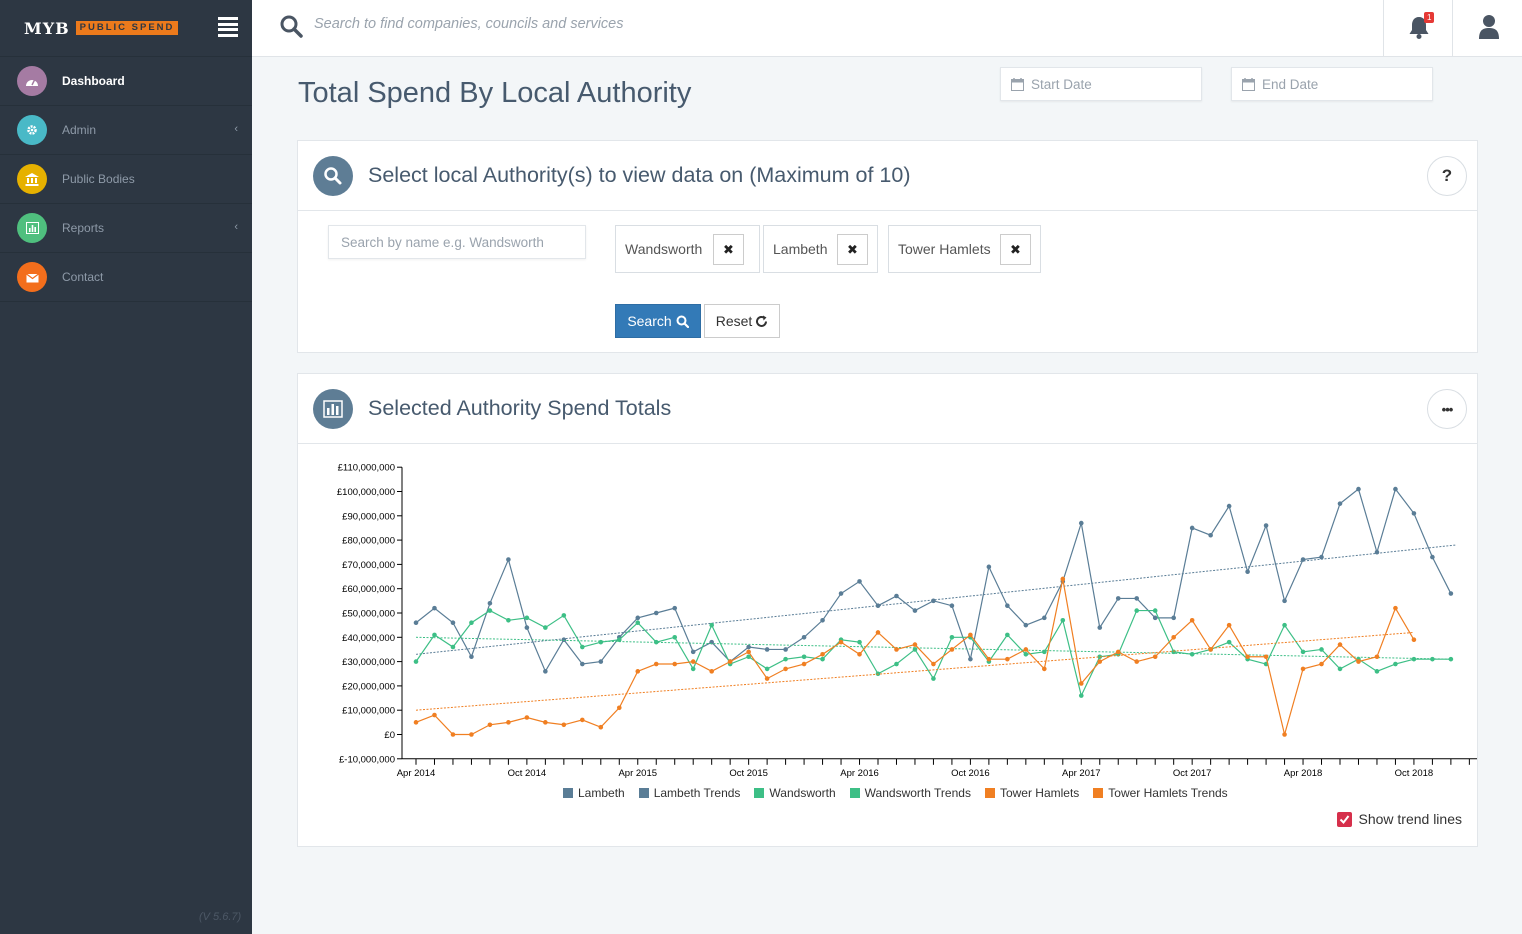 Image resolution: width=1522 pixels, height=934 pixels. I want to click on y-tick-label: £40,000,000, so click(368, 638).